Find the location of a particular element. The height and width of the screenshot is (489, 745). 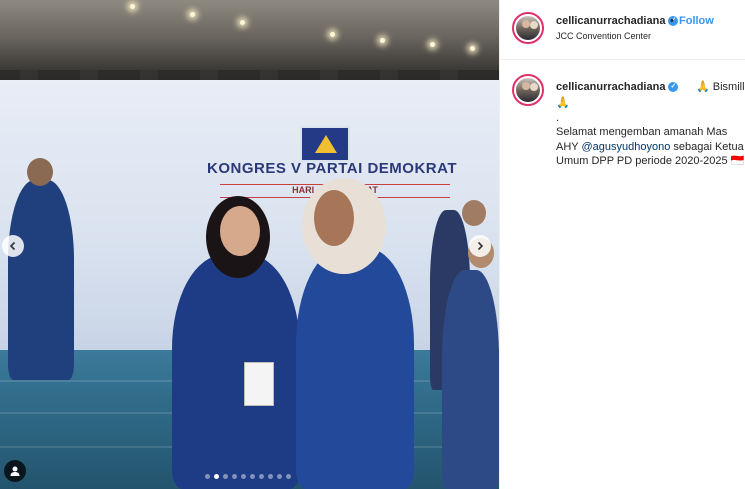

person-left is located at coordinates (41, 280).